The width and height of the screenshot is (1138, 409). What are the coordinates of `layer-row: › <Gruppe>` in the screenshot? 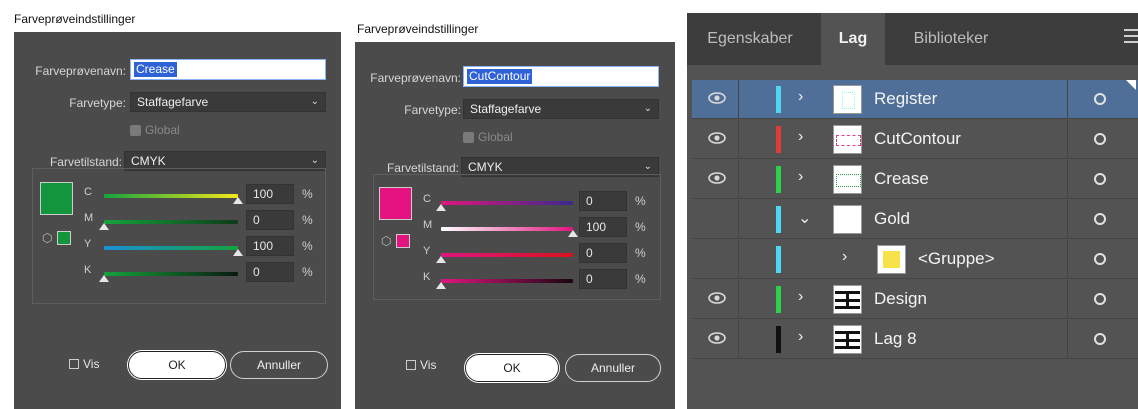 It's located at (915, 259).